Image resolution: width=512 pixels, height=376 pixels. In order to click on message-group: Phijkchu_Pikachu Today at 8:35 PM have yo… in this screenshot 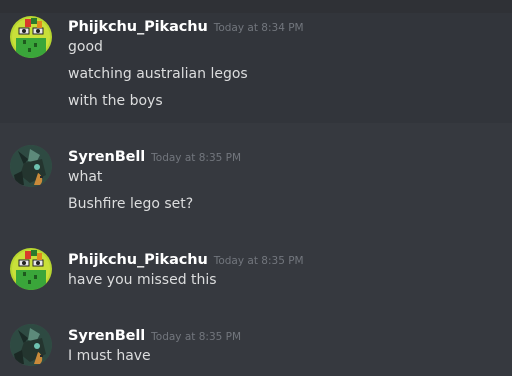, I will do `click(256, 273)`.